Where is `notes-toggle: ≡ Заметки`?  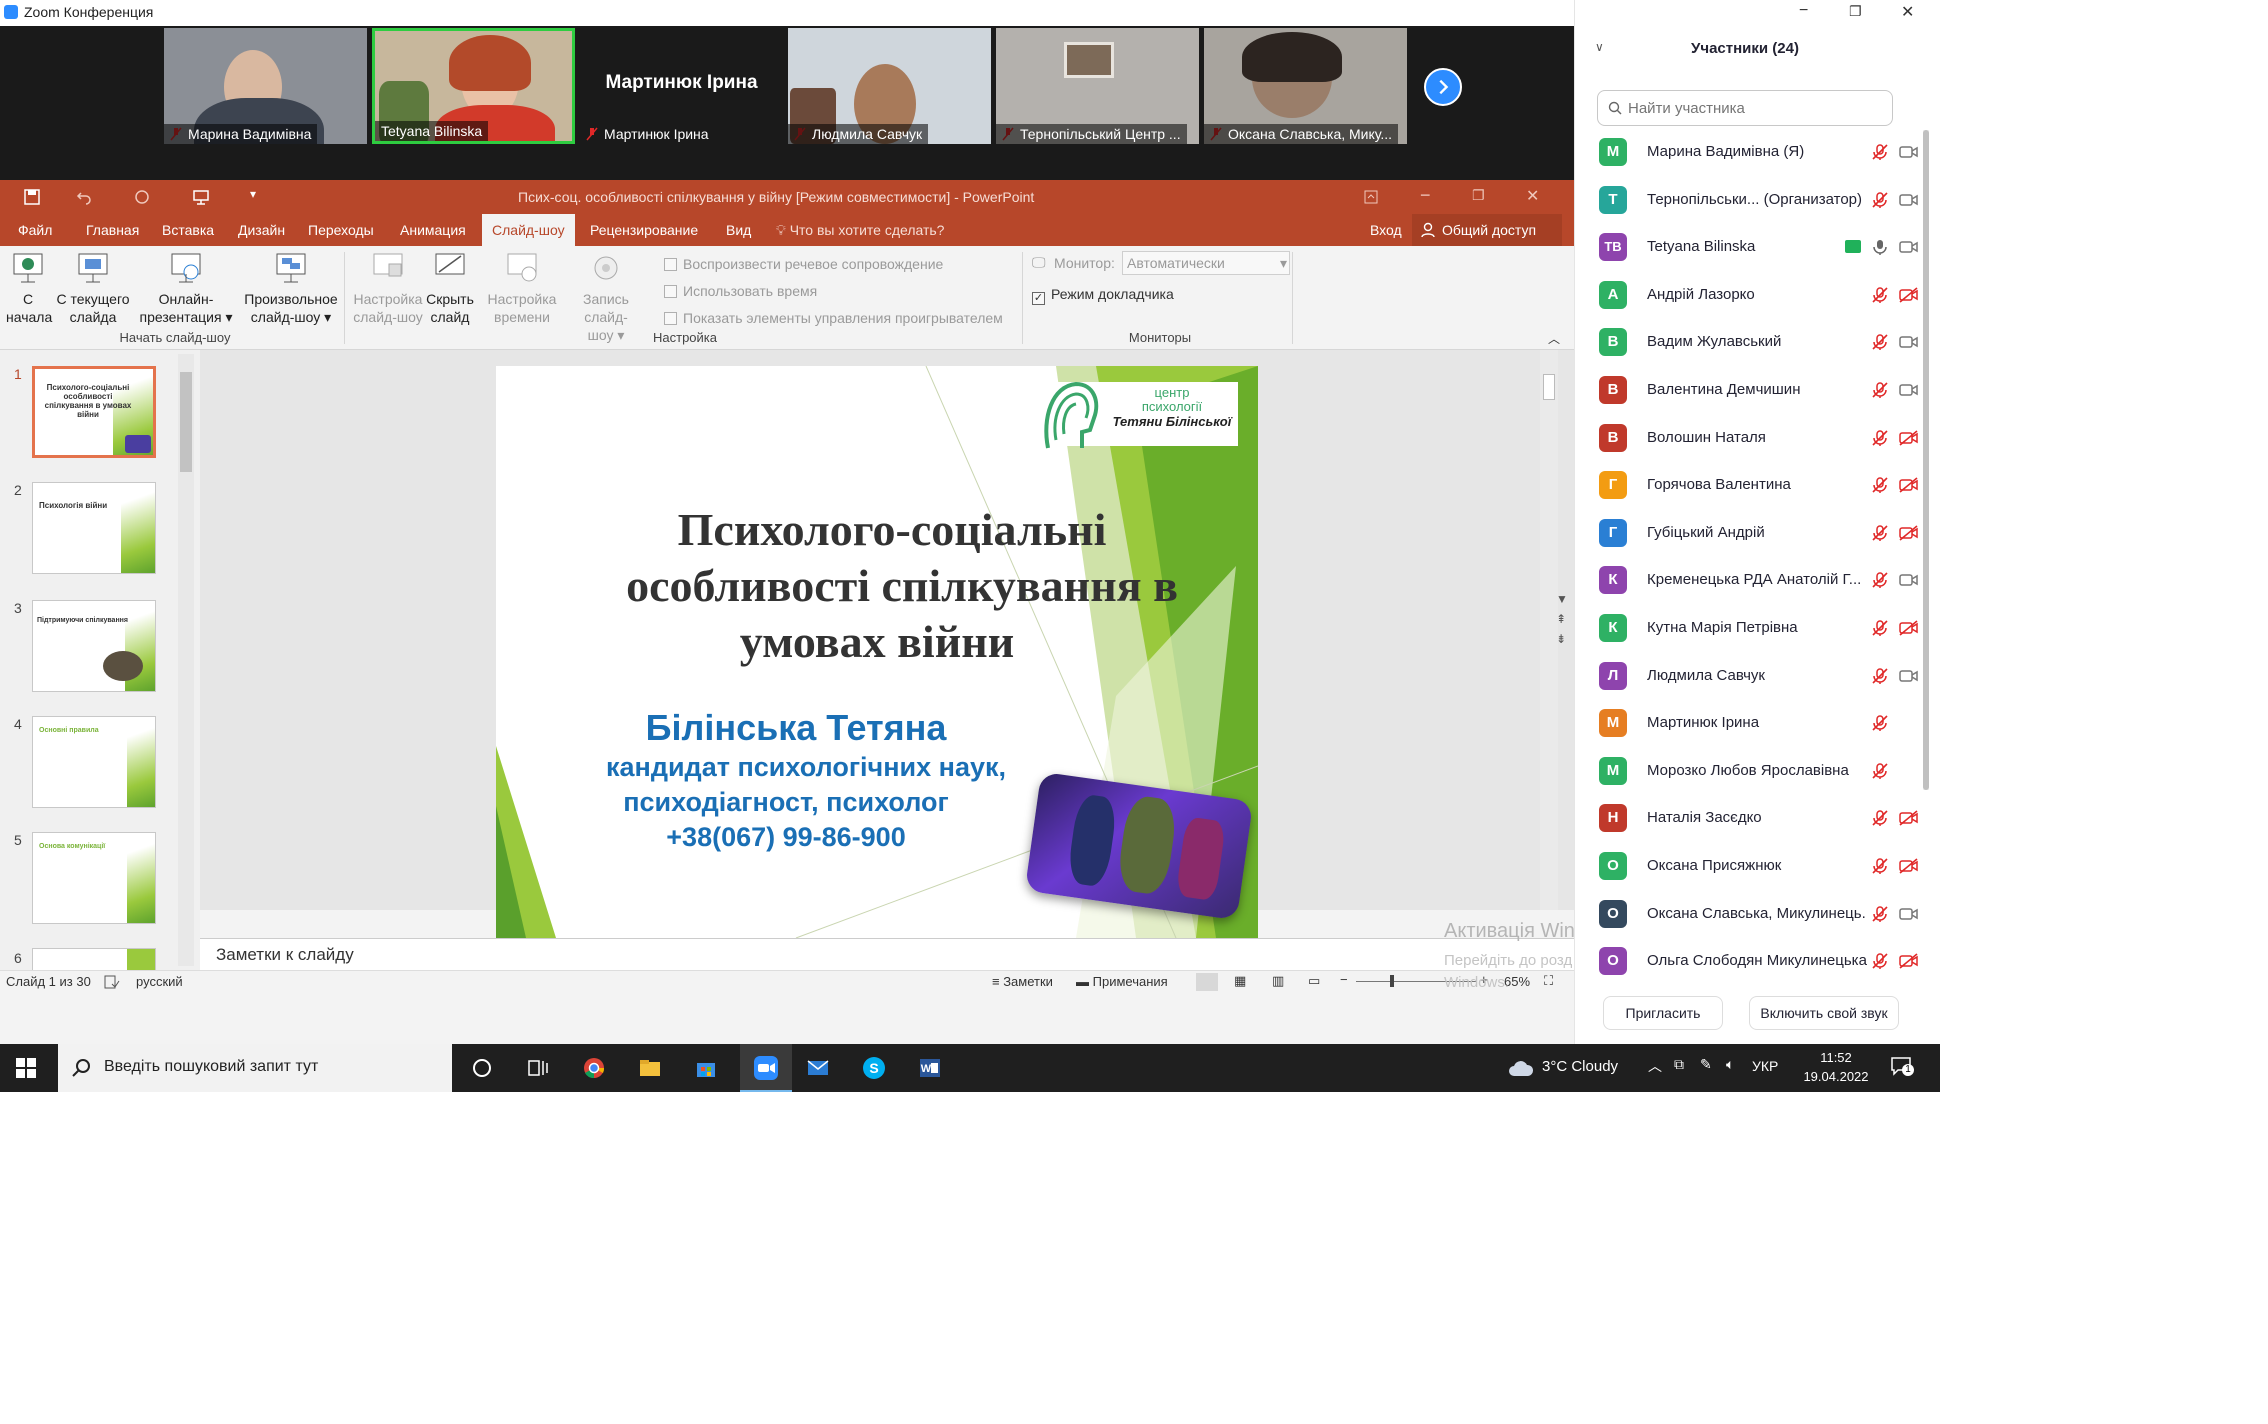
notes-toggle: ≡ Заметки is located at coordinates (1022, 981).